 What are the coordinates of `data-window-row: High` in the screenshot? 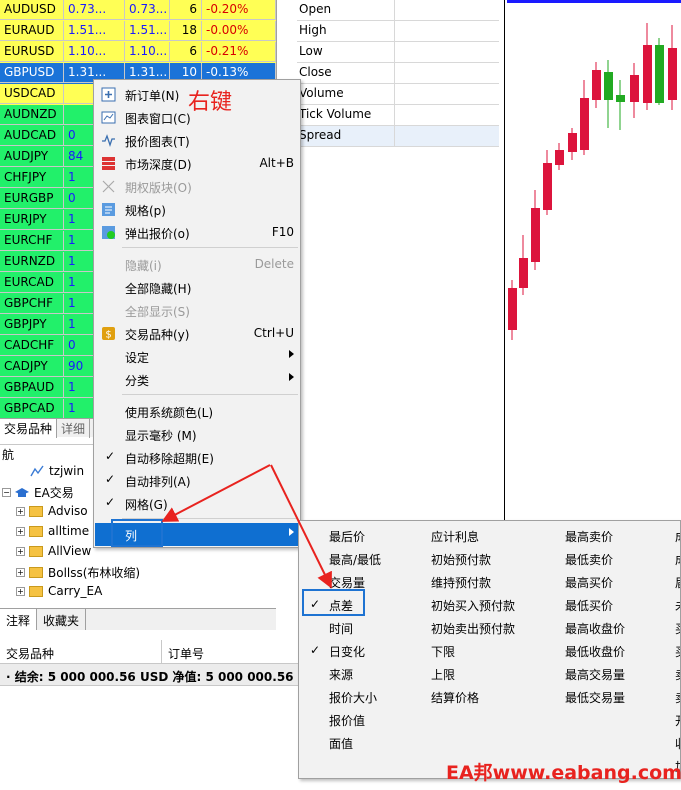 It's located at (398, 31).